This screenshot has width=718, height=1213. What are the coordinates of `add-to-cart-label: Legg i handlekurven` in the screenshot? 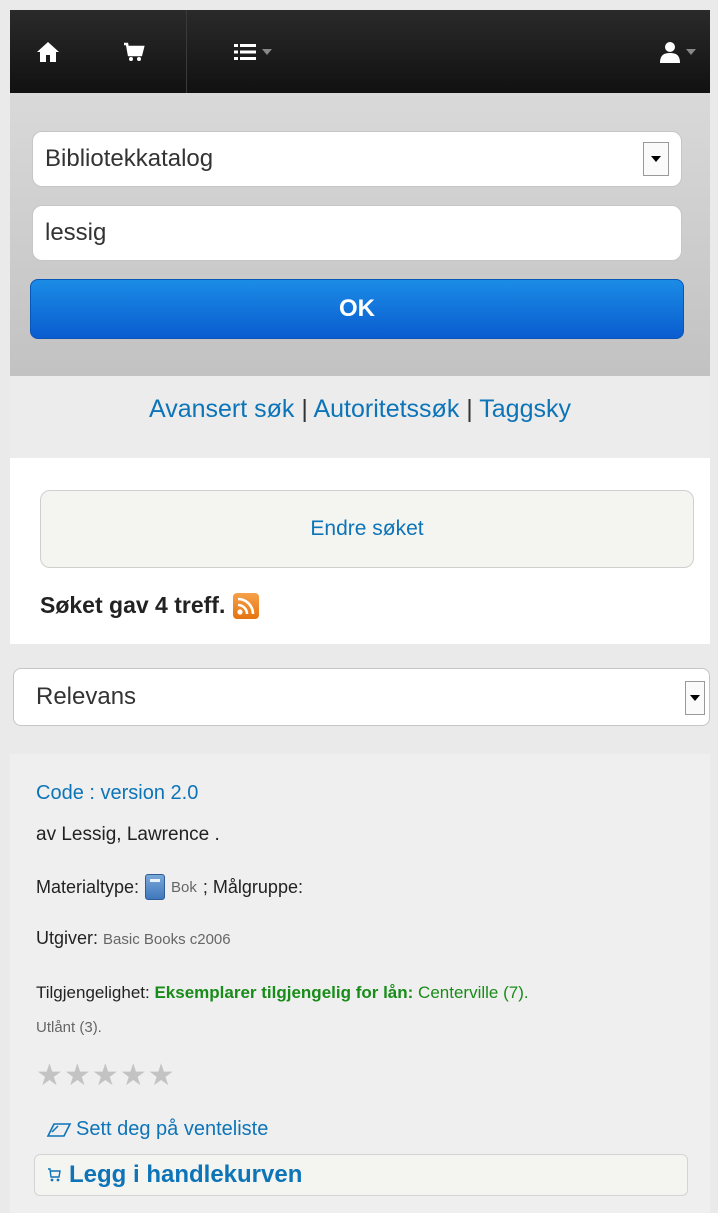 It's located at (186, 1174).